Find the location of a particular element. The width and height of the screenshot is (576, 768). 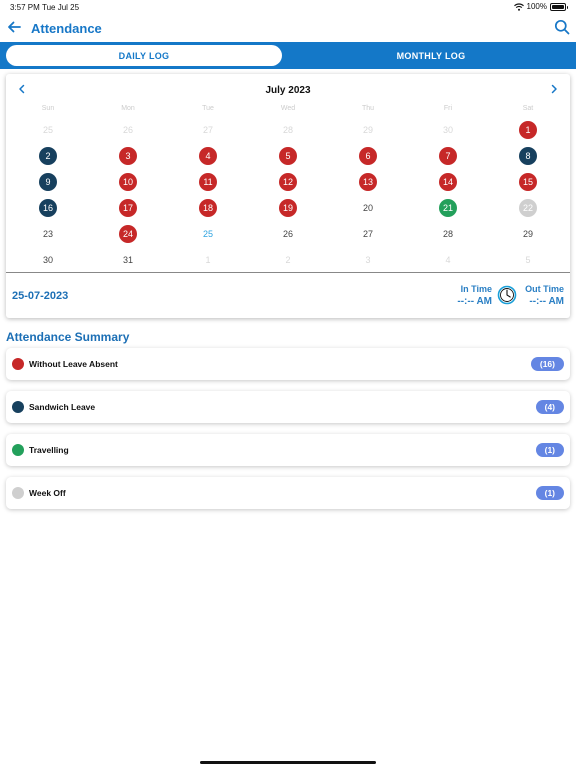

month-title: July 2023 is located at coordinates (288, 90).